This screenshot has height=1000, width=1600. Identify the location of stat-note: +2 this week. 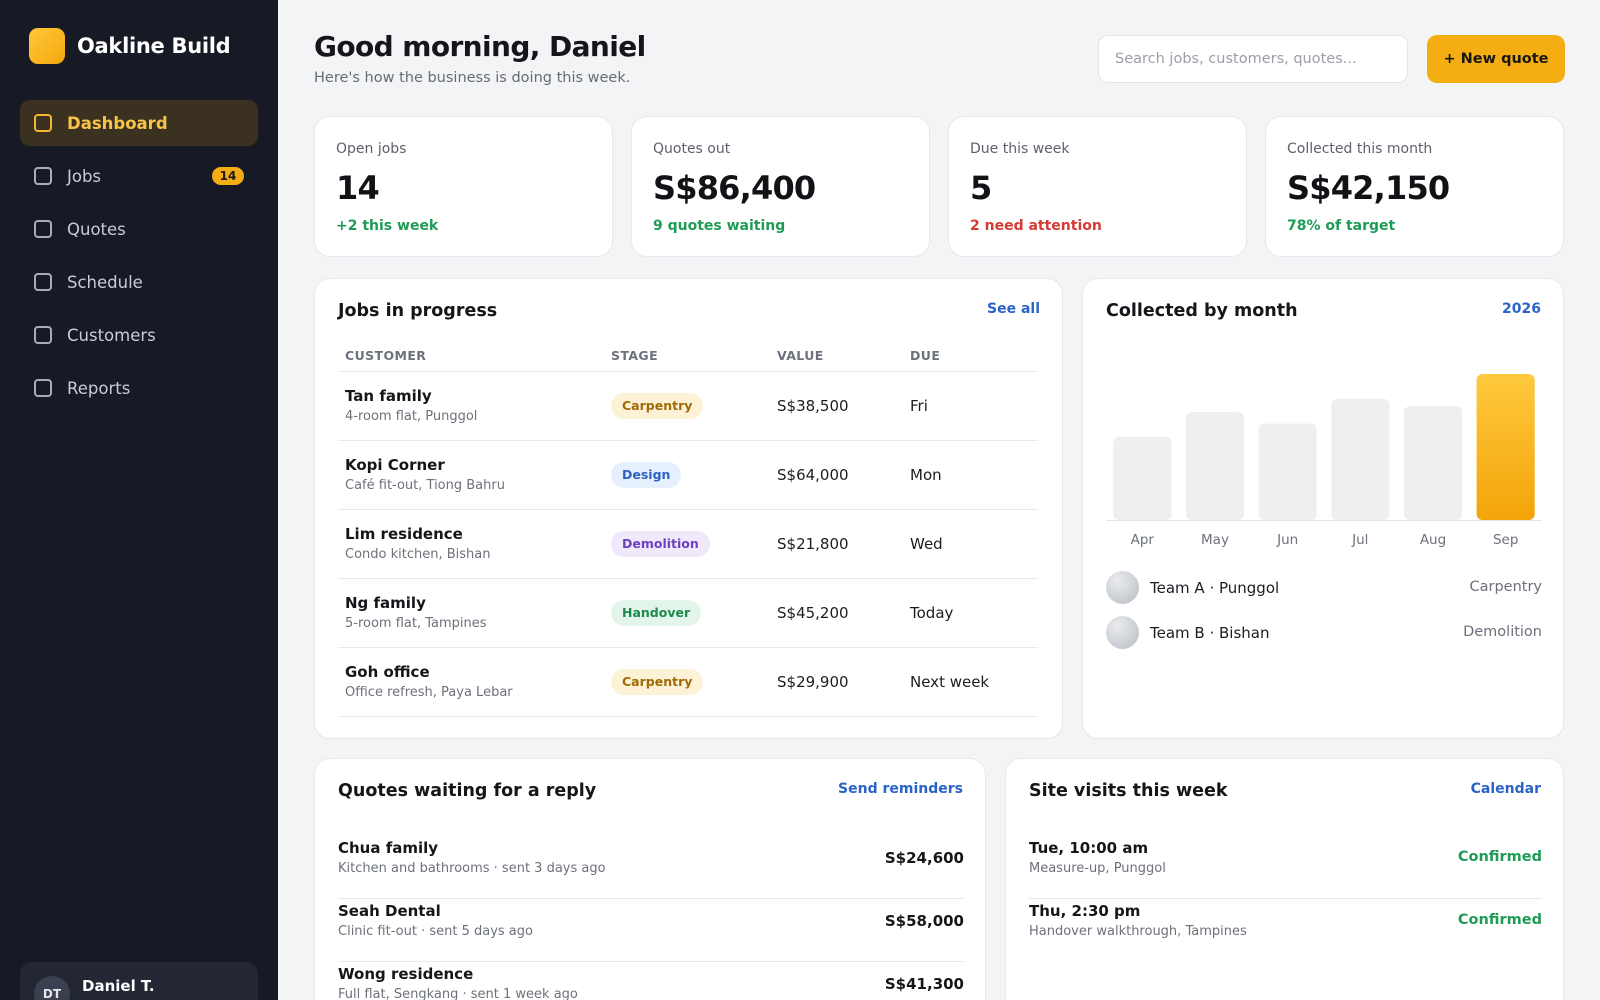
(387, 226).